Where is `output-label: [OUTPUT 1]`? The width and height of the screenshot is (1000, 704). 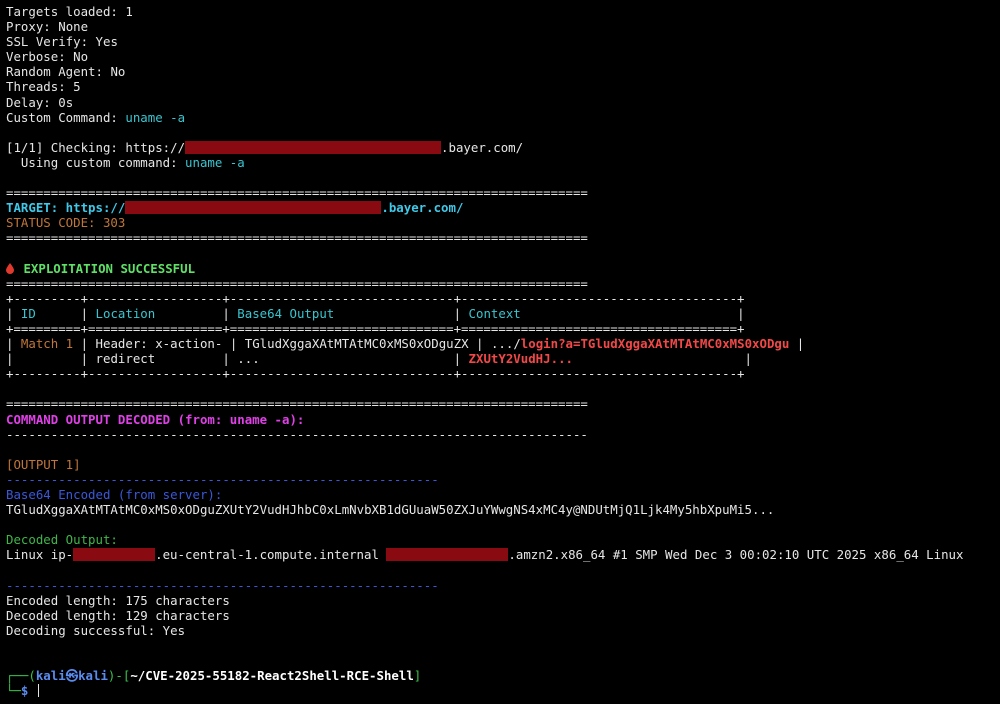 output-label: [OUTPUT 1] is located at coordinates (43, 464).